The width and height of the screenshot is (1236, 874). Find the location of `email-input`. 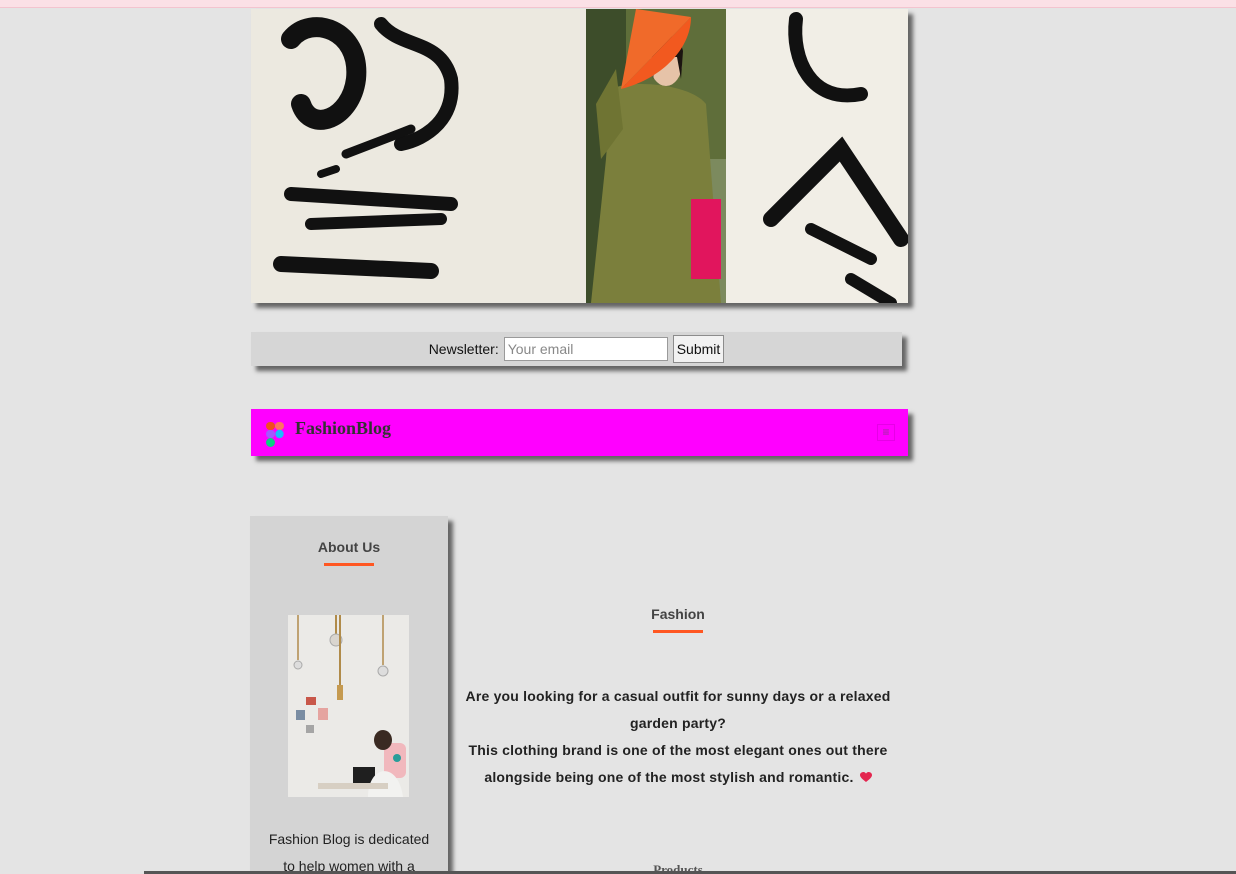

email-input is located at coordinates (585, 349).